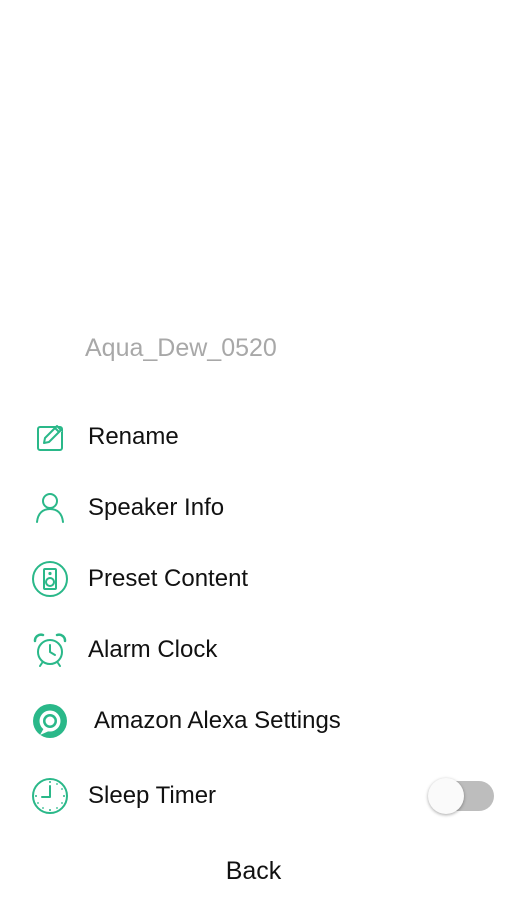 This screenshot has width=507, height=900. Describe the element at coordinates (50, 508) in the screenshot. I see `person-icon` at that location.